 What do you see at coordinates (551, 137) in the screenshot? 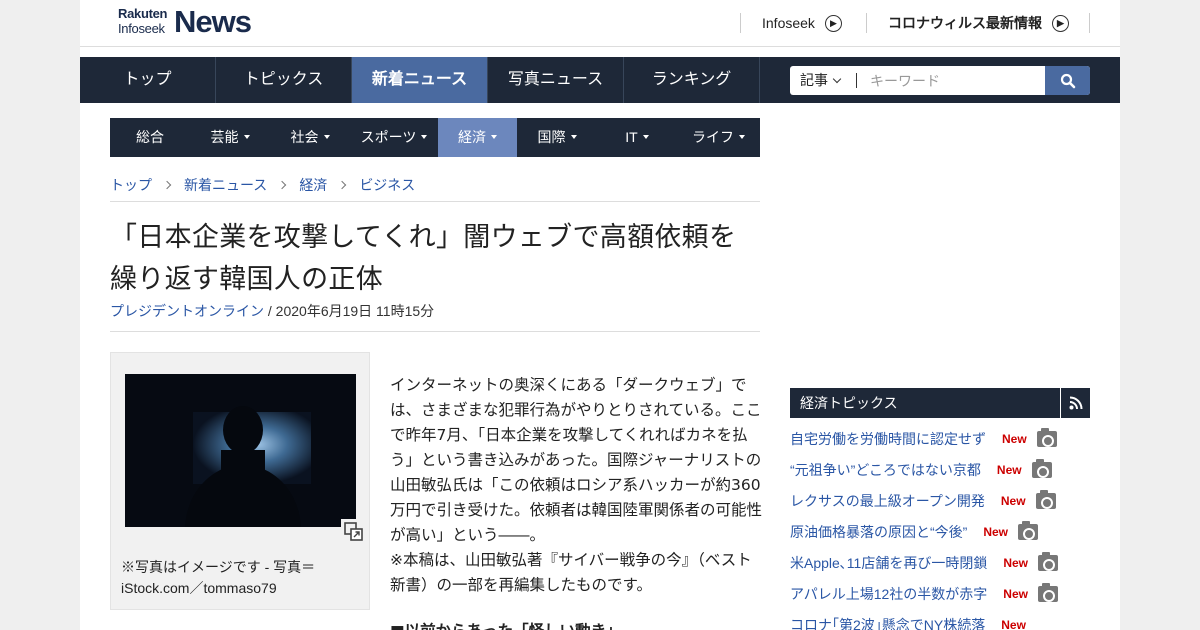
I see `category-label: 国際` at bounding box center [551, 137].